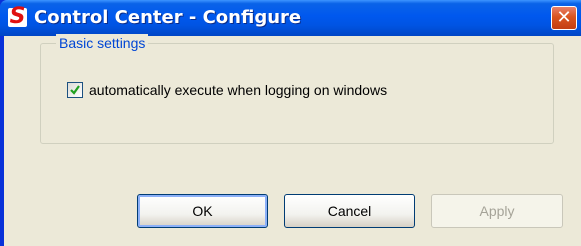  I want to click on window-title: Control Center - Configure, so click(168, 17).